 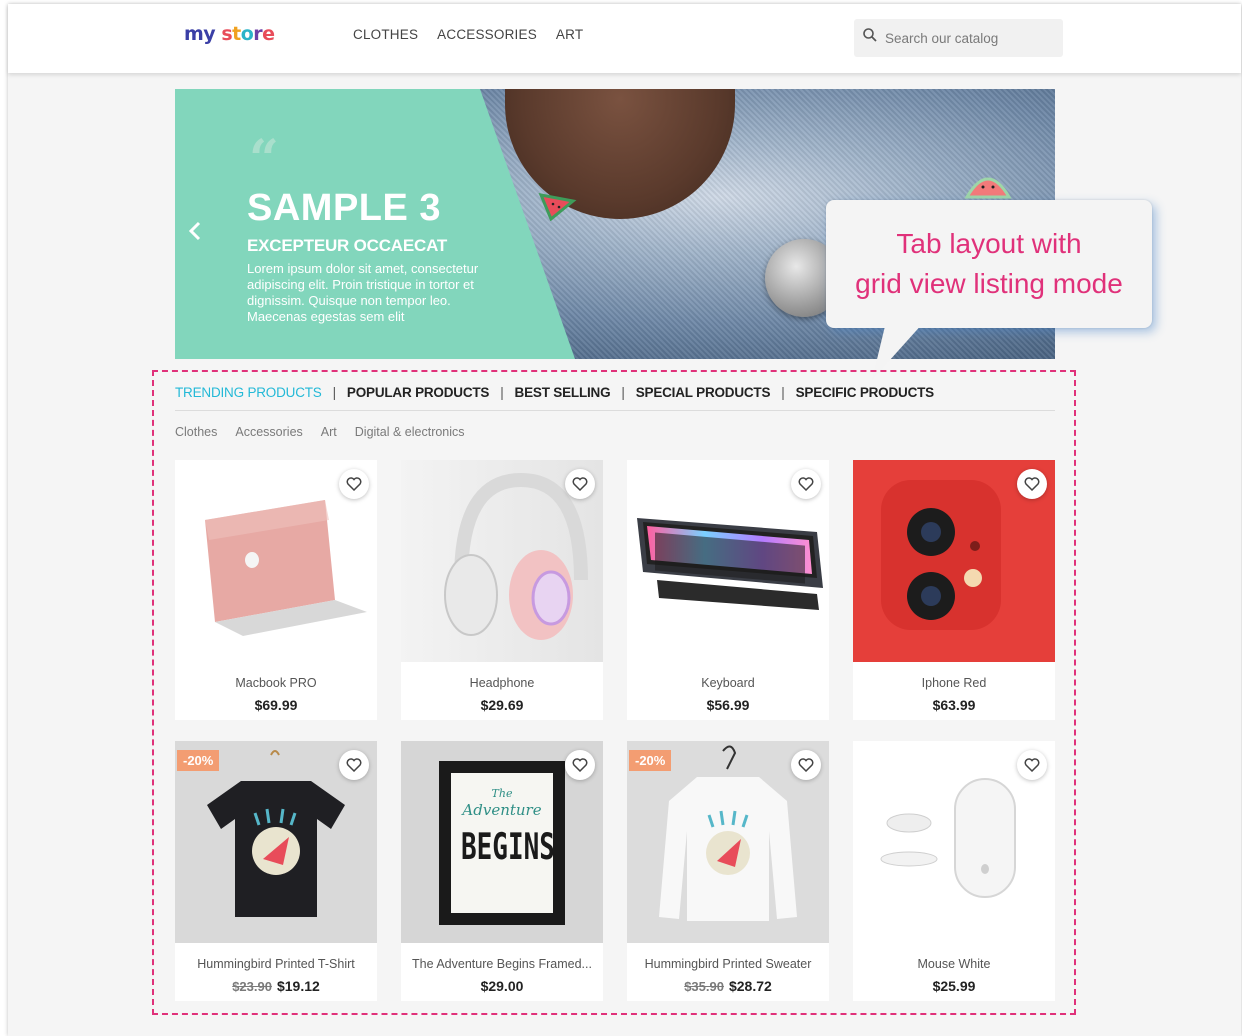 I want to click on old-price: $23.90, so click(x=252, y=986).